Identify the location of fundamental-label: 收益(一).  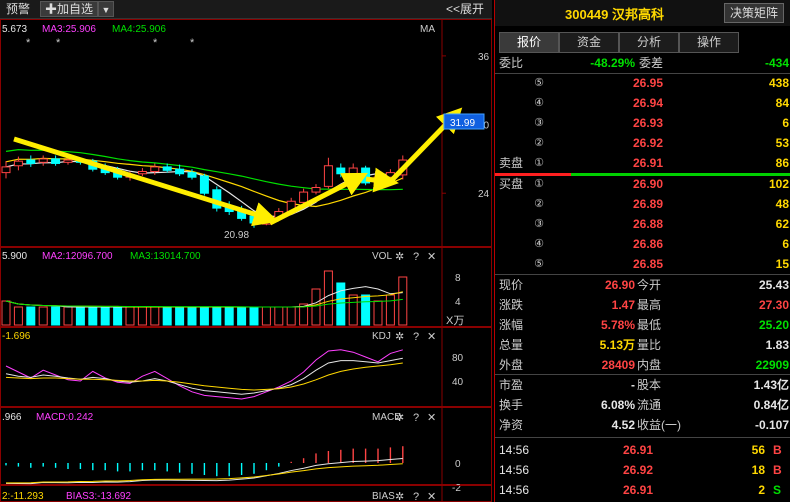
(659, 425).